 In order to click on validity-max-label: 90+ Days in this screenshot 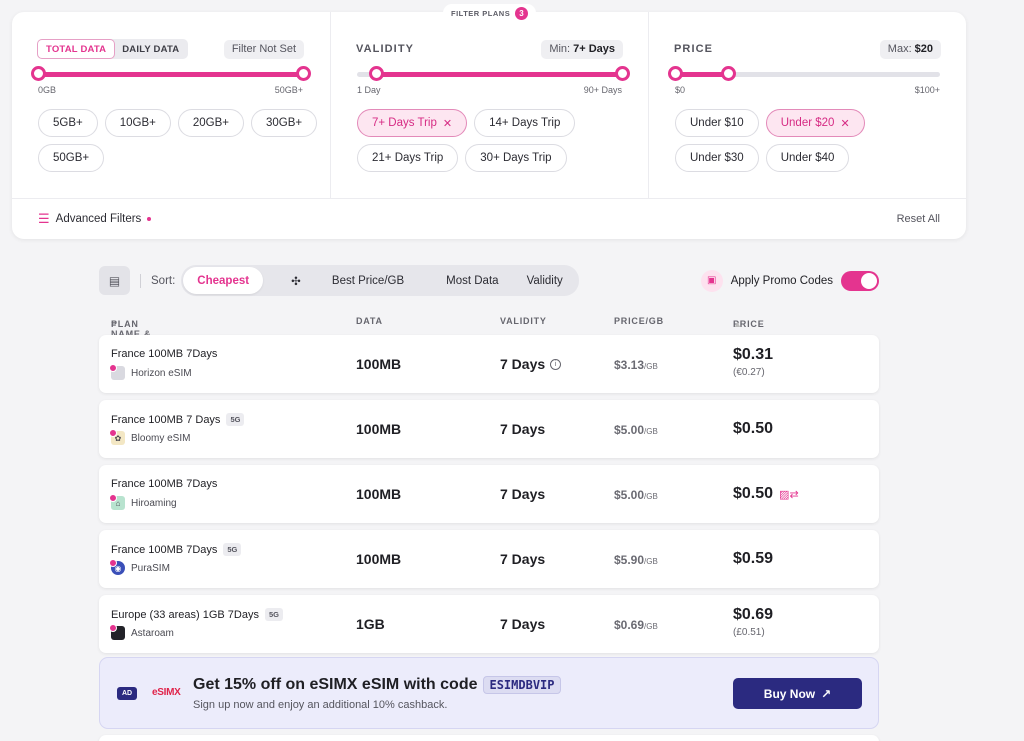, I will do `click(602, 90)`.